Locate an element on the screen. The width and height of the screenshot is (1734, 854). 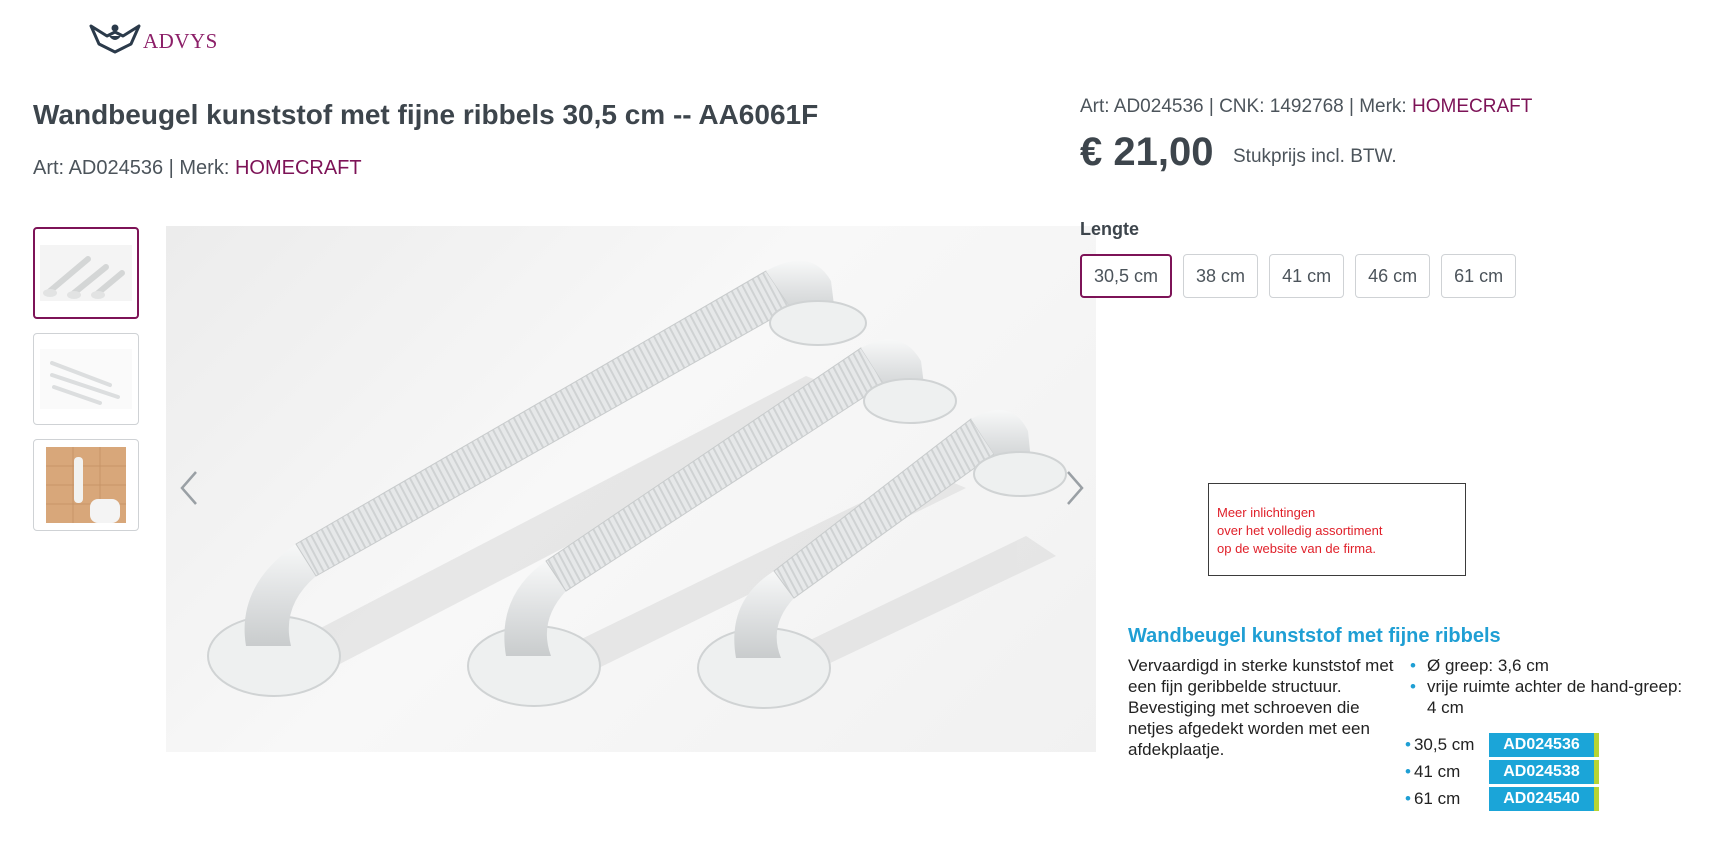
spec-item: Ø greep: 3,6 cm is located at coordinates (1547, 665).